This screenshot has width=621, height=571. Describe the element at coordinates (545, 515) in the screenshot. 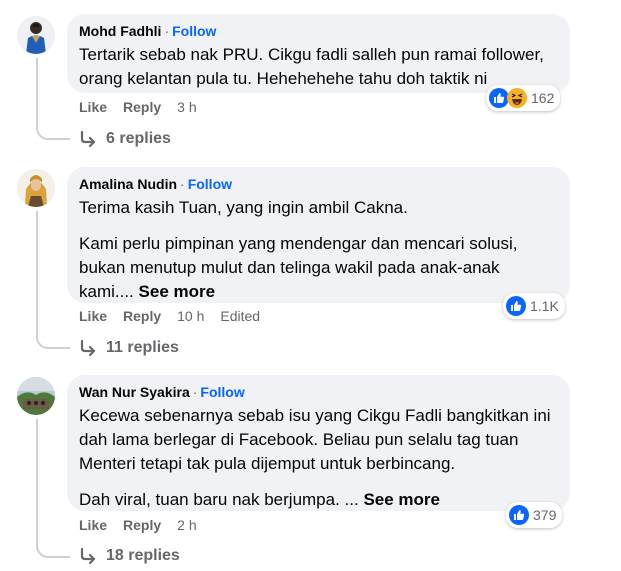

I see `reaction-count: 379` at that location.